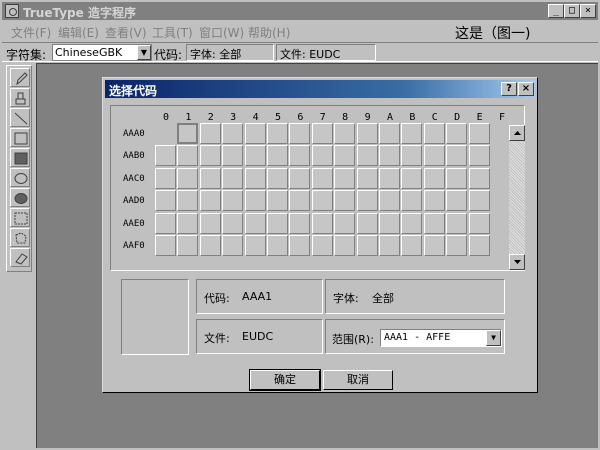 The height and width of the screenshot is (450, 600). What do you see at coordinates (517, 262) in the screenshot?
I see `scroll-down-button` at bounding box center [517, 262].